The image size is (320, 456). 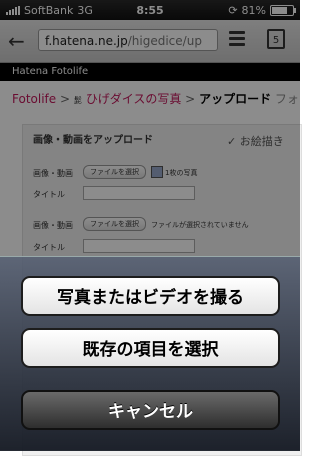 I want to click on cancel-button: キャンセル, so click(x=150, y=410).